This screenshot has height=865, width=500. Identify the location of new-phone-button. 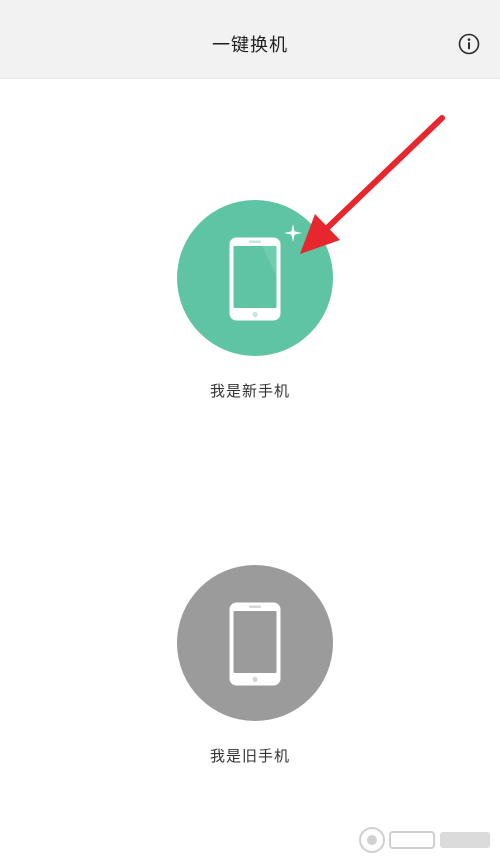
(255, 278).